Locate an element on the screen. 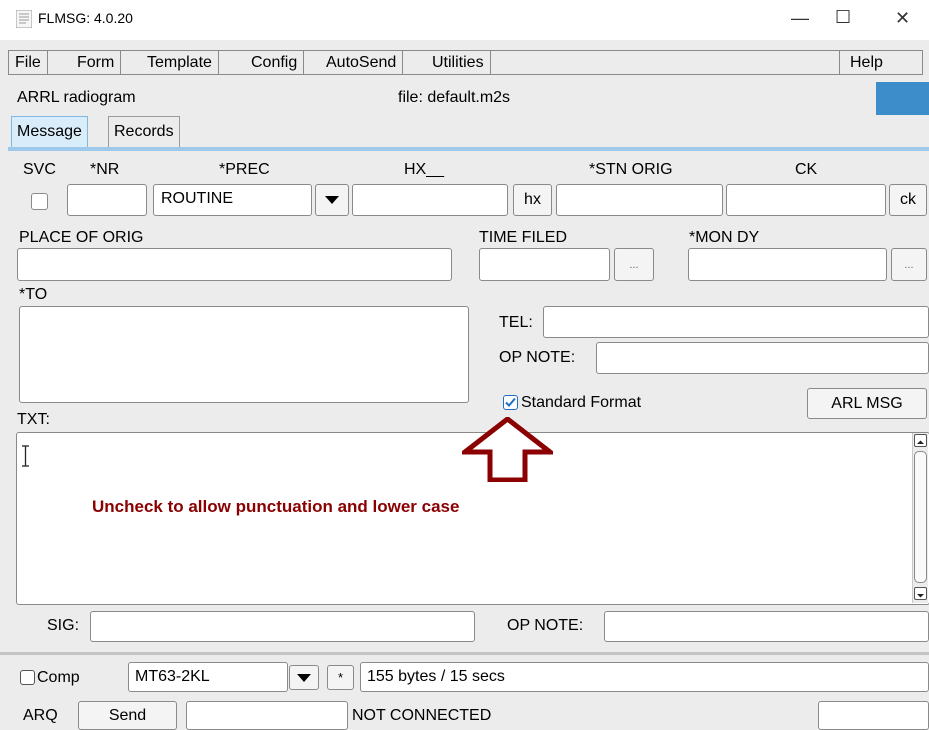  place-of-orig-label: PLACE OF ORIG is located at coordinates (81, 237).